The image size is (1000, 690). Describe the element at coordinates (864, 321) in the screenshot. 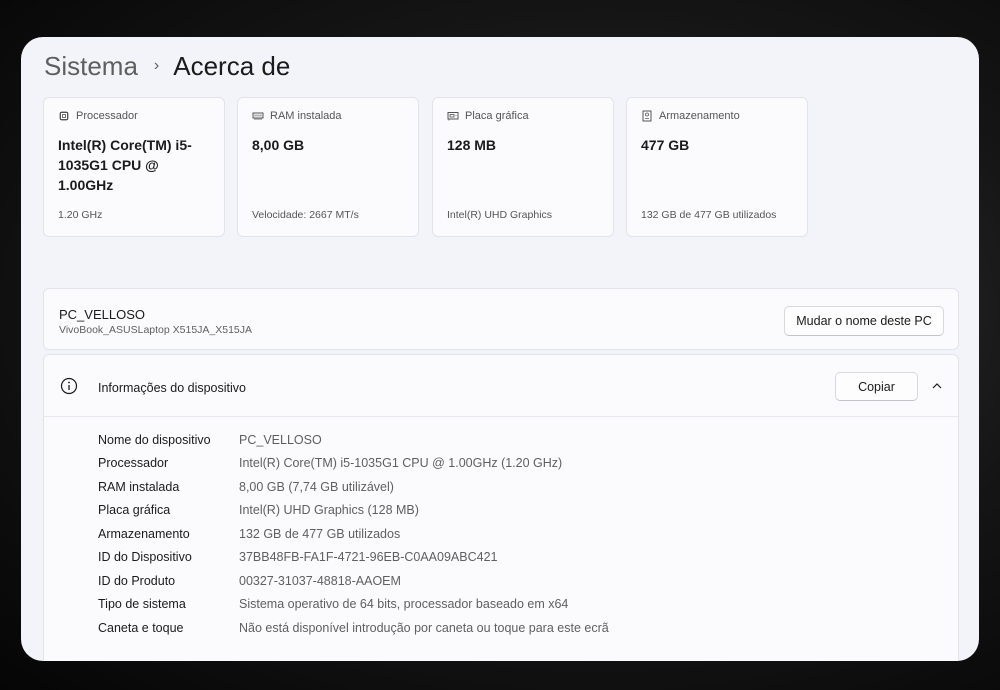

I see `rename-pc-button: Mudar o nome deste PC` at that location.